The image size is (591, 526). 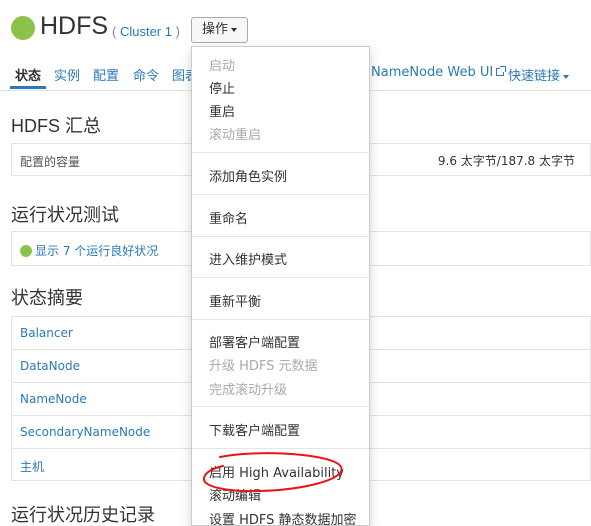 I want to click on tab-status: 状态, so click(x=28, y=74).